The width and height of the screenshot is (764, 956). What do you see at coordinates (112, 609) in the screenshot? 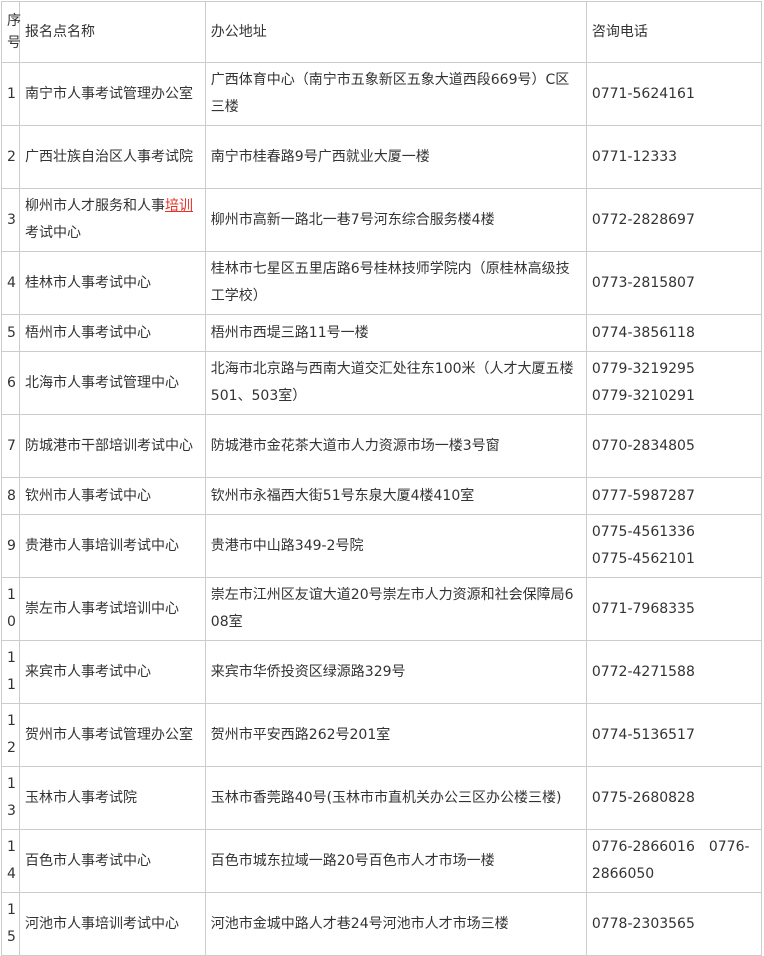
I see `row-name: 崇左市人事考试培训中心` at bounding box center [112, 609].